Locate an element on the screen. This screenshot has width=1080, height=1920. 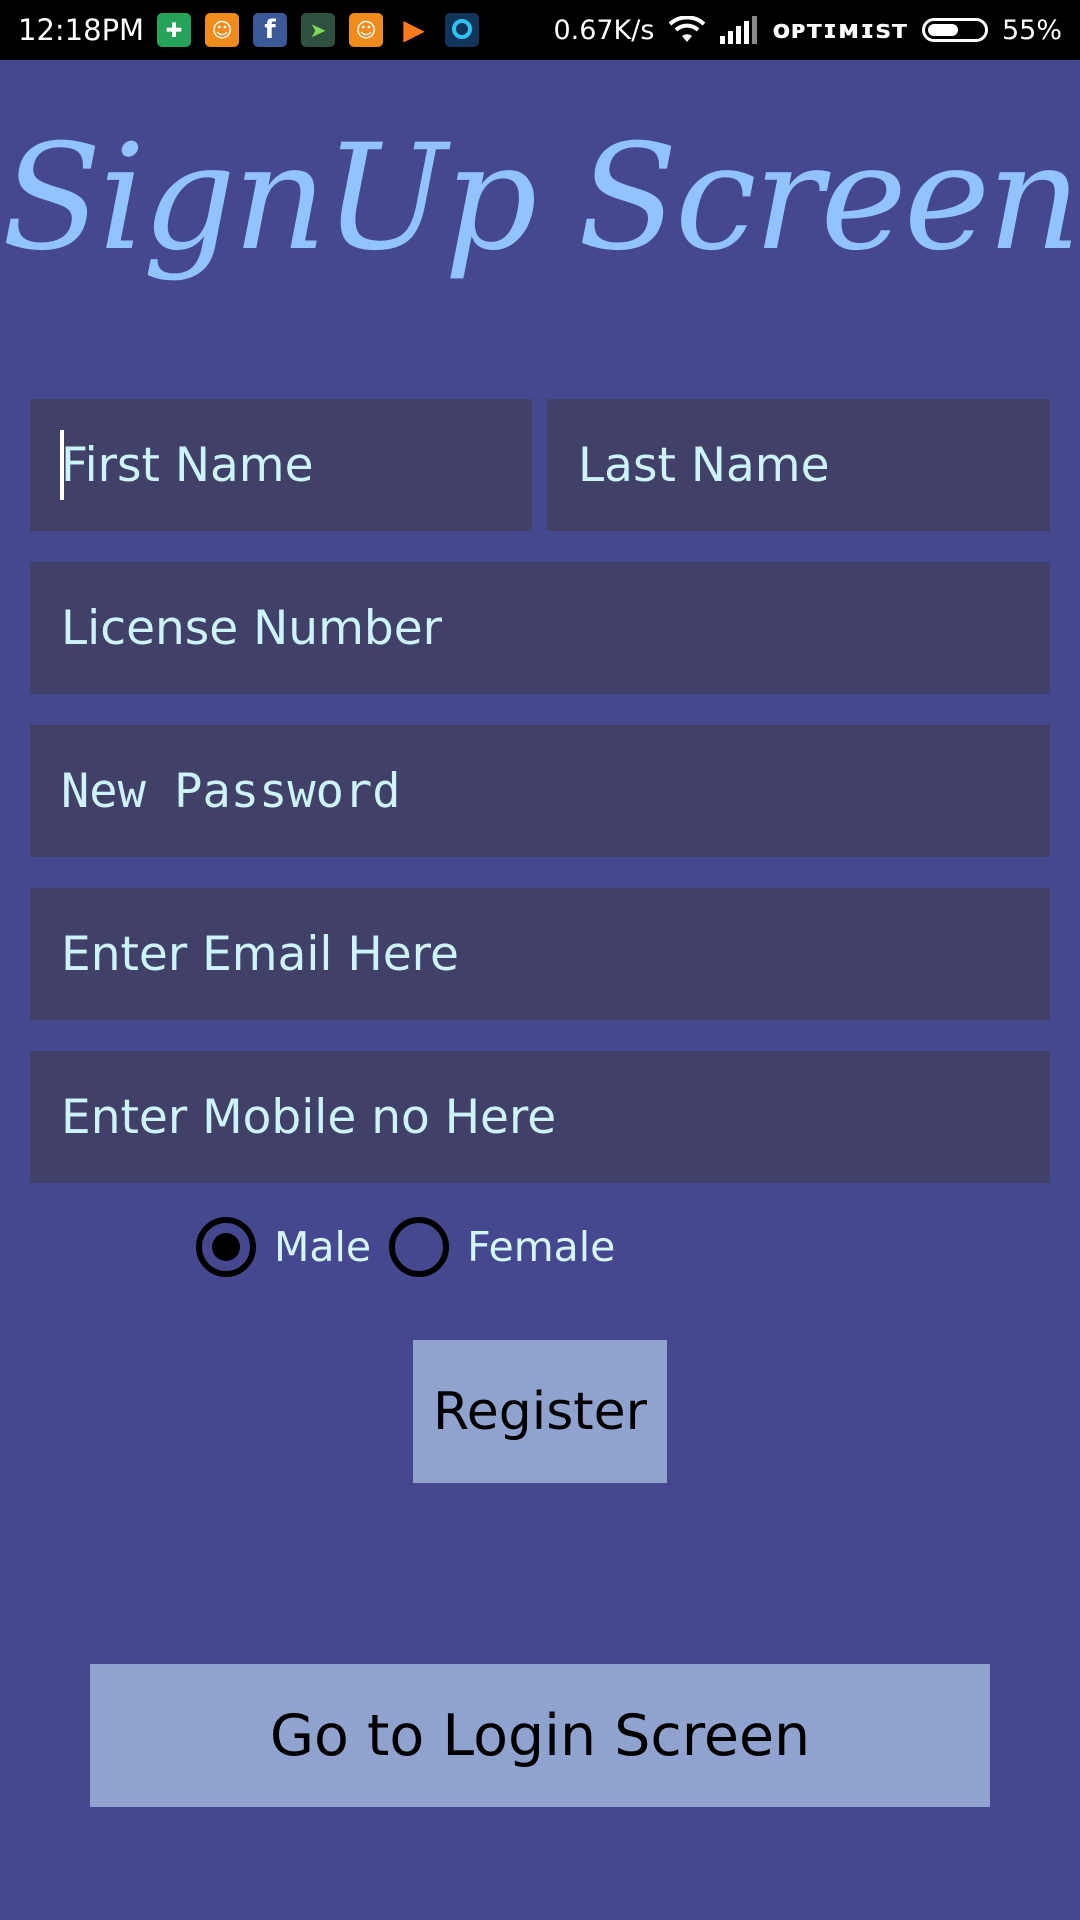
page-title: SignUp Screen is located at coordinates (540, 198).